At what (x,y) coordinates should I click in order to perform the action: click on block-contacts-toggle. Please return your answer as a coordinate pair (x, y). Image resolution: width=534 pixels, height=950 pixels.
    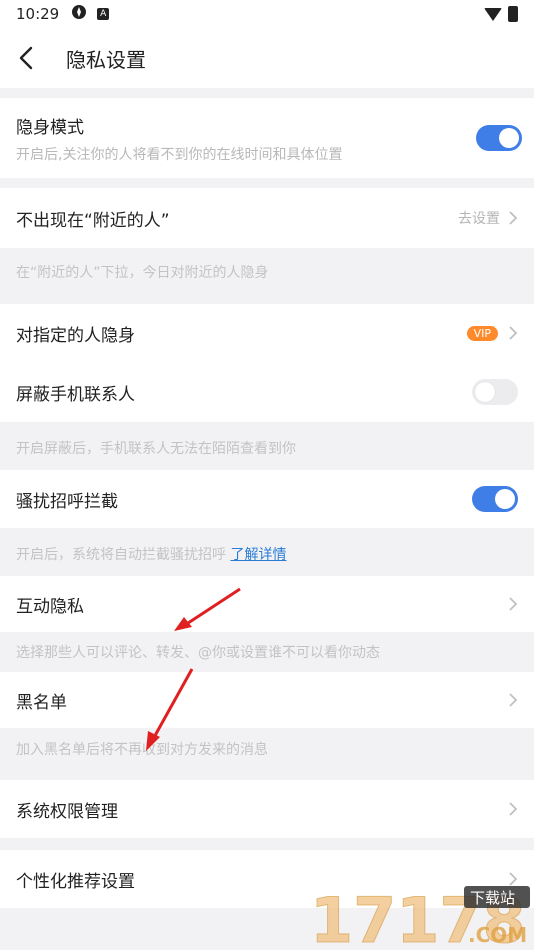
    Looking at the image, I should click on (495, 392).